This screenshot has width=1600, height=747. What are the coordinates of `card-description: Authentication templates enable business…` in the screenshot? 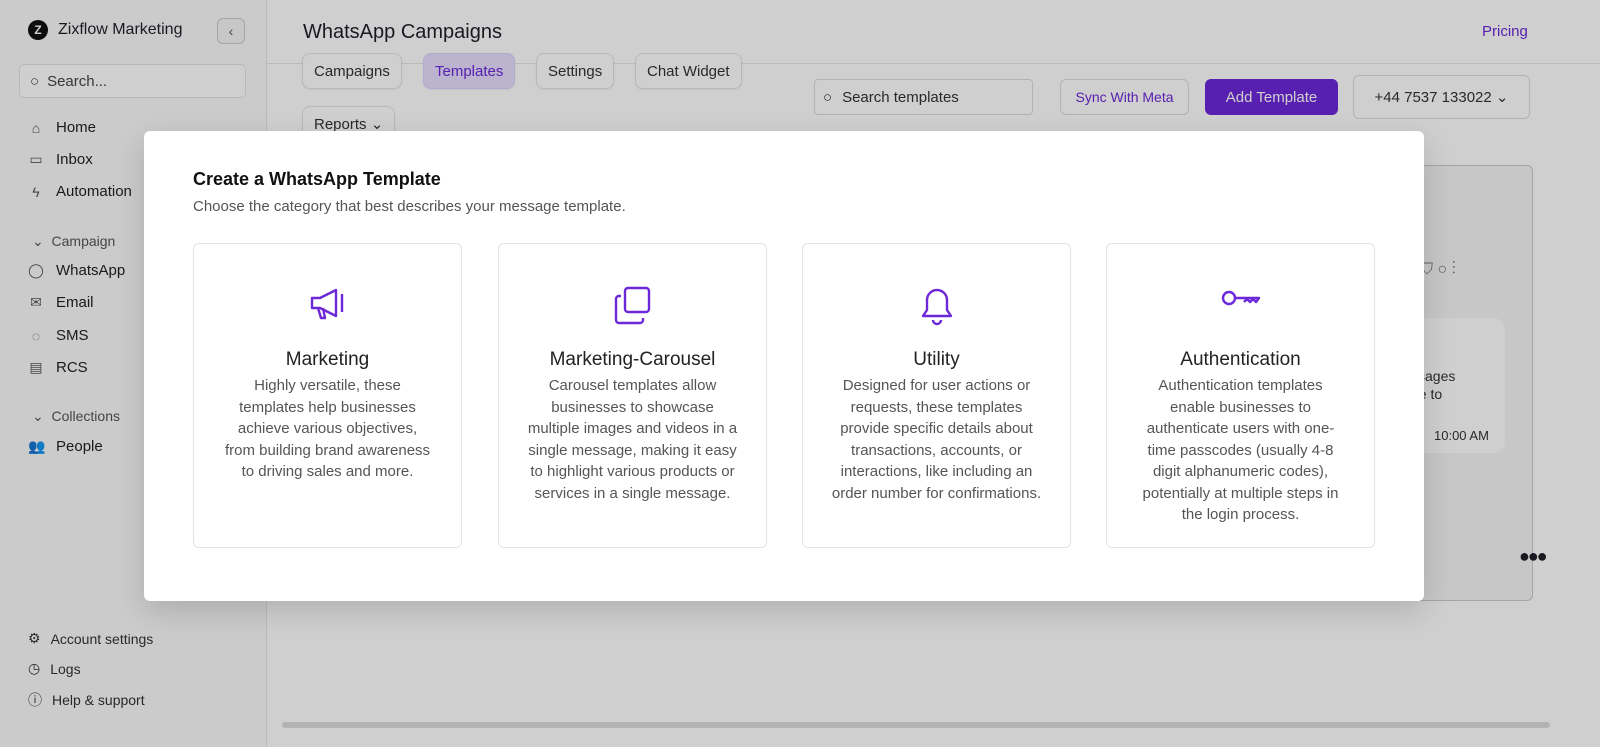 It's located at (1240, 450).